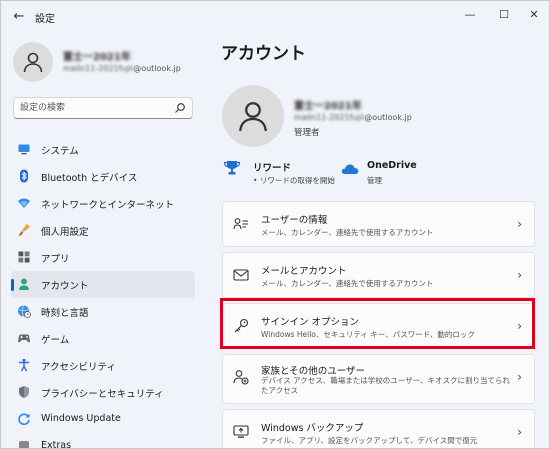 The image size is (550, 449). What do you see at coordinates (24, 149) in the screenshot?
I see `monitor-icon` at bounding box center [24, 149].